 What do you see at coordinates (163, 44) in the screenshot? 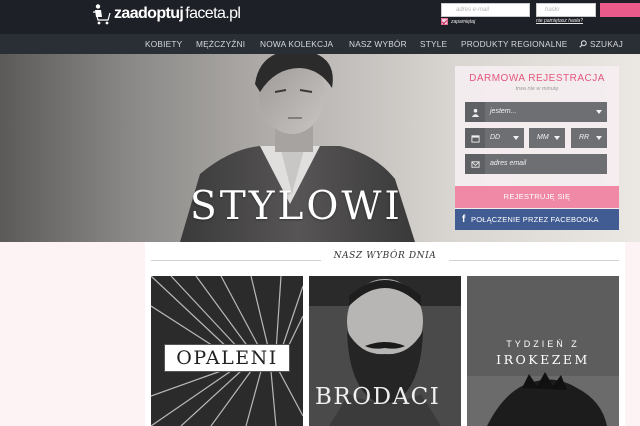
I see `nav-item-kobiety: KOBIETY` at bounding box center [163, 44].